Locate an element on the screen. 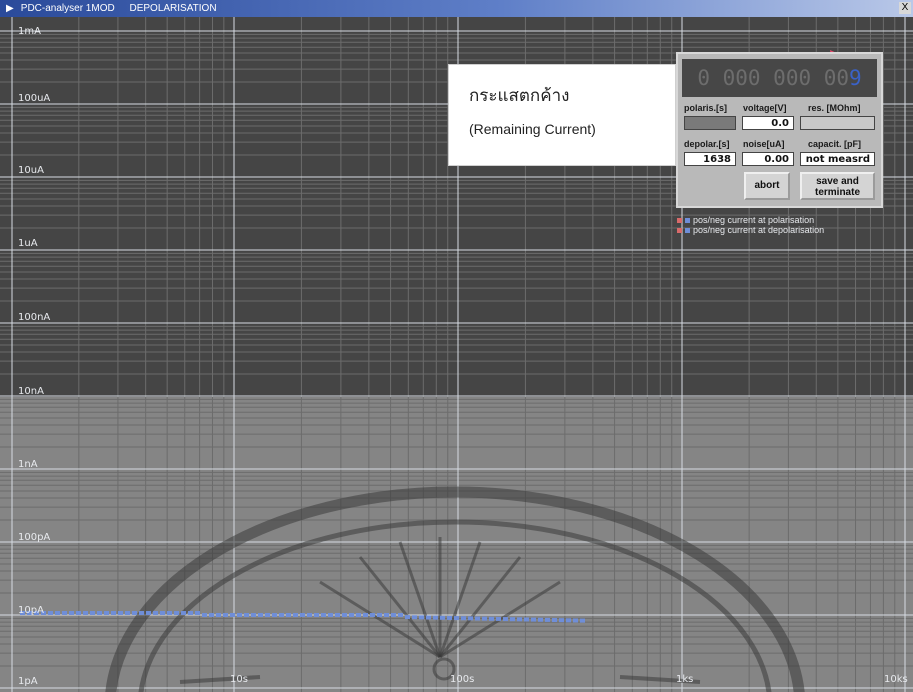  y-tick-1uA: 1uA is located at coordinates (28, 243).